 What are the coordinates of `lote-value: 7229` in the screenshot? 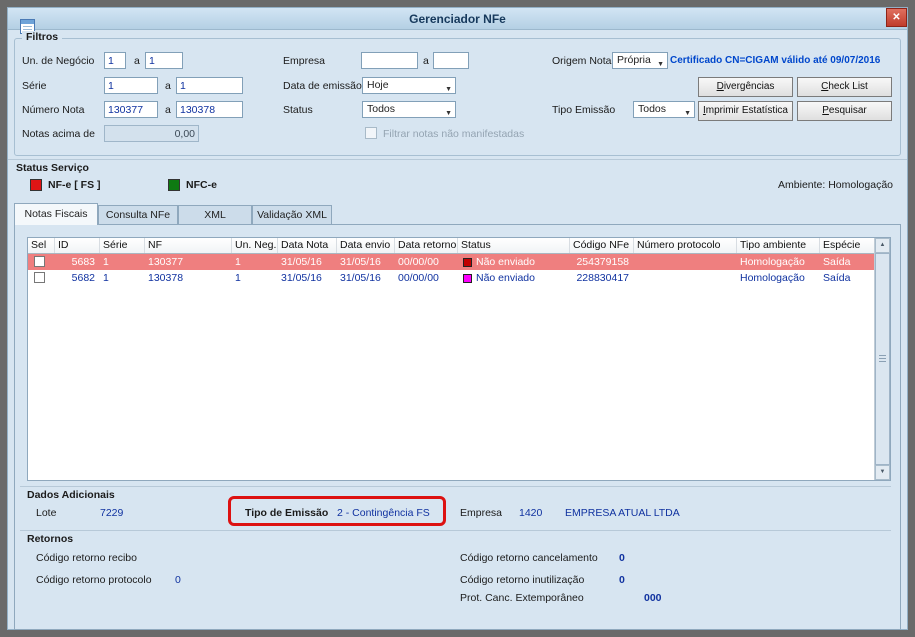 It's located at (112, 513).